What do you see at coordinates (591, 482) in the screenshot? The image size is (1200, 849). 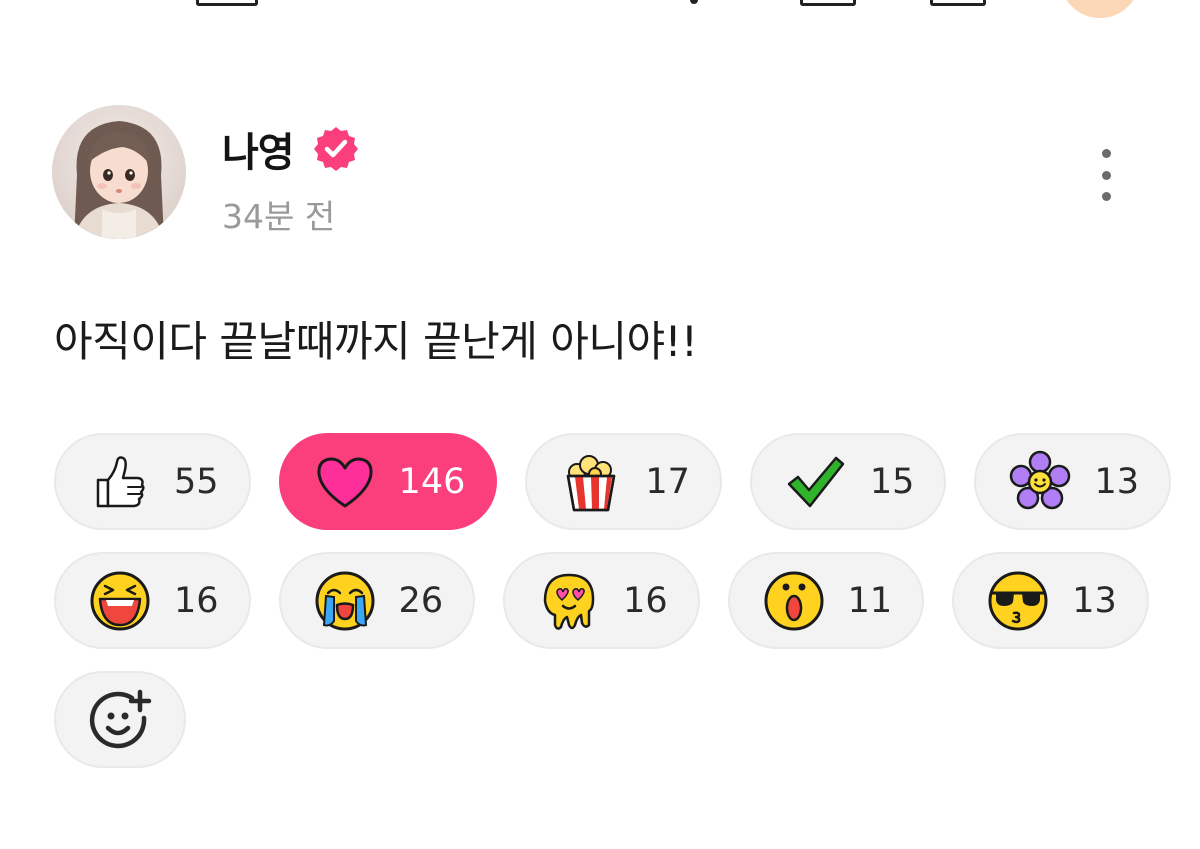 I see `popcorn-icon` at bounding box center [591, 482].